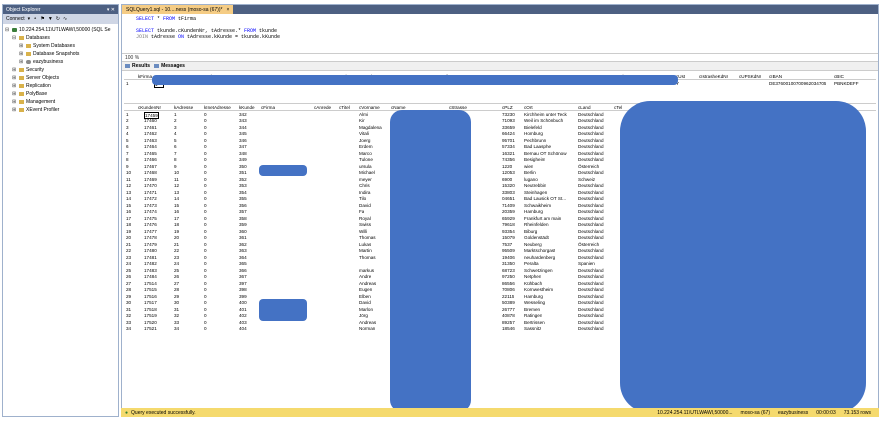 This screenshot has width=881, height=421. What do you see at coordinates (508, 263) in the screenshot?
I see `table-cell: 31350` at bounding box center [508, 263].